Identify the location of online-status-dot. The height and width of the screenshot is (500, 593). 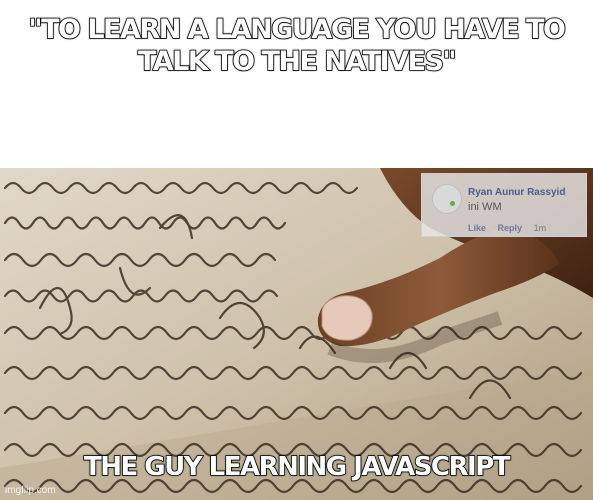
(452, 203).